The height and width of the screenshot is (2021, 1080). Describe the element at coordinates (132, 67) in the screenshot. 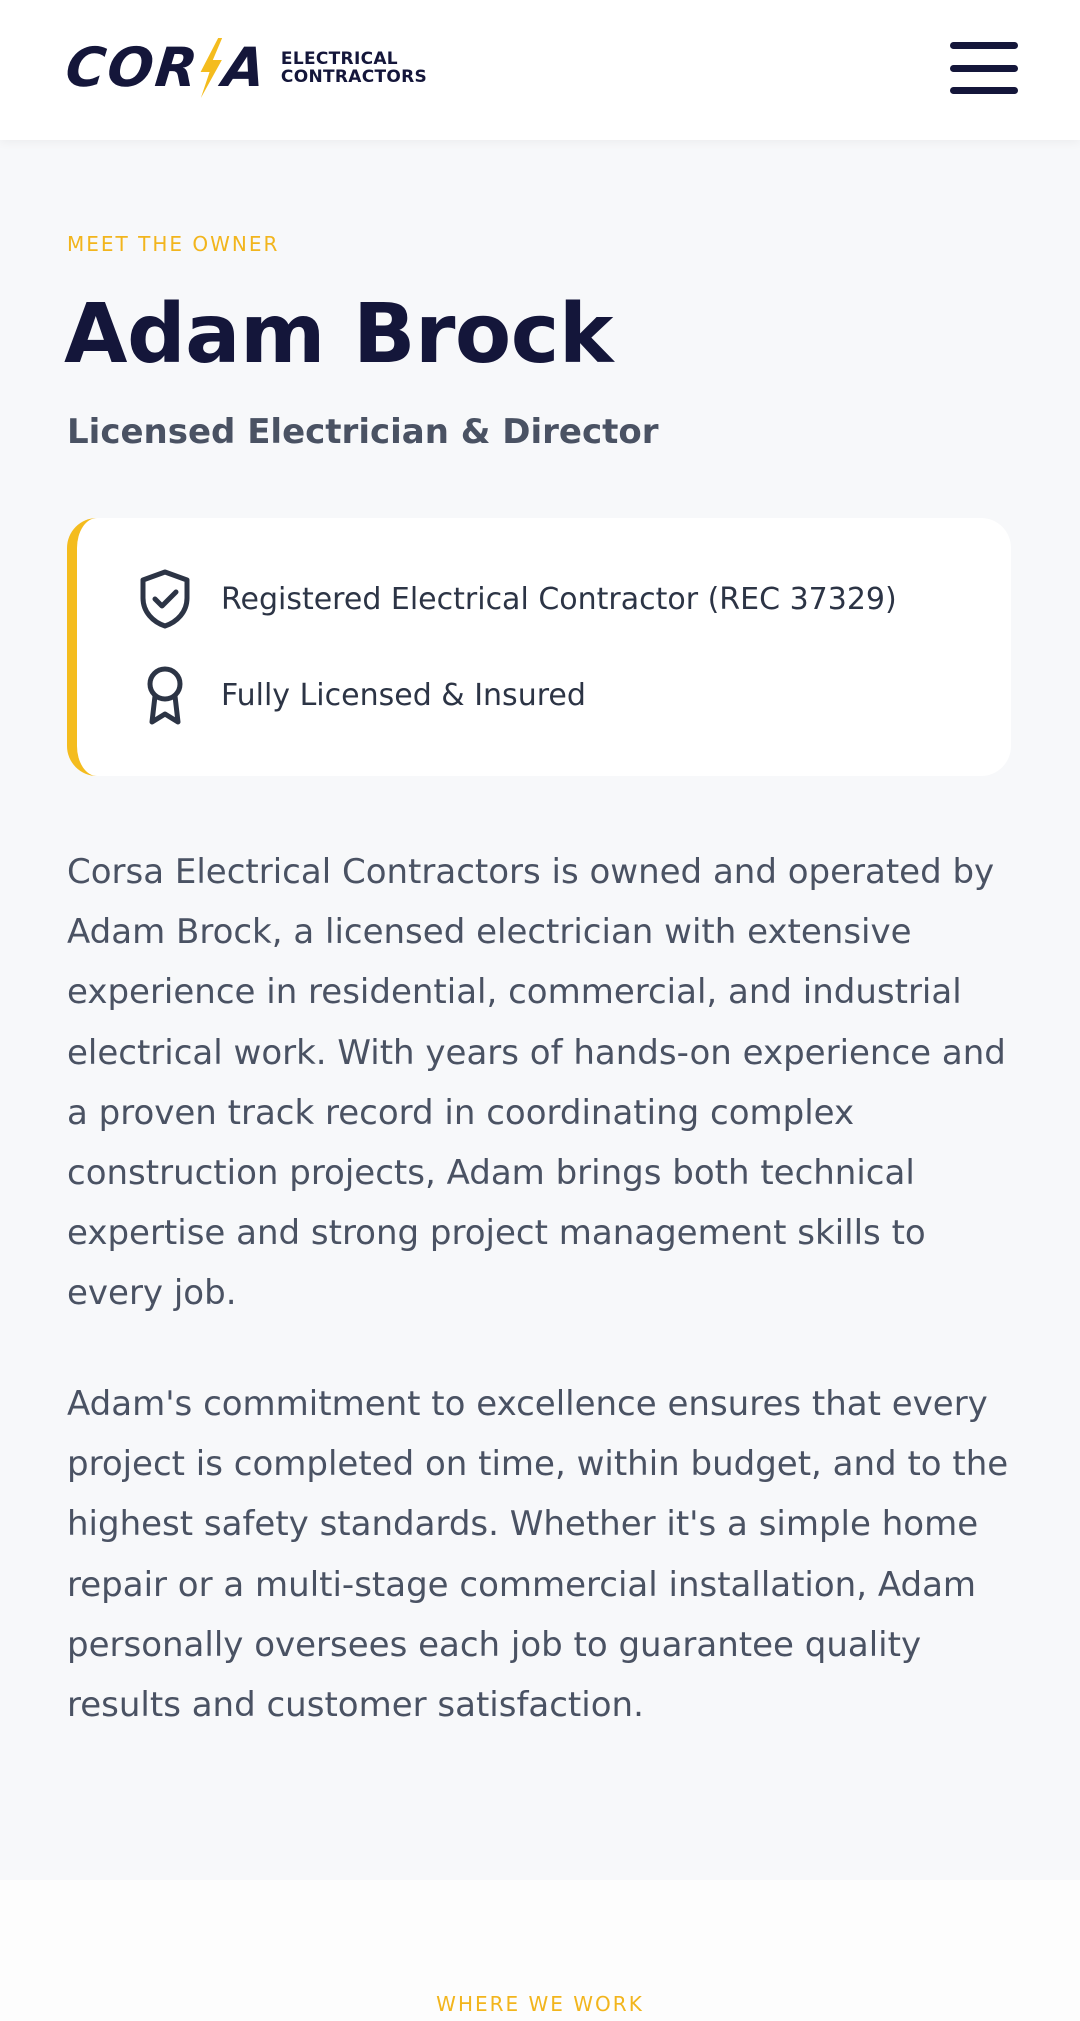

I see `logo-wordmark-start: COR` at that location.